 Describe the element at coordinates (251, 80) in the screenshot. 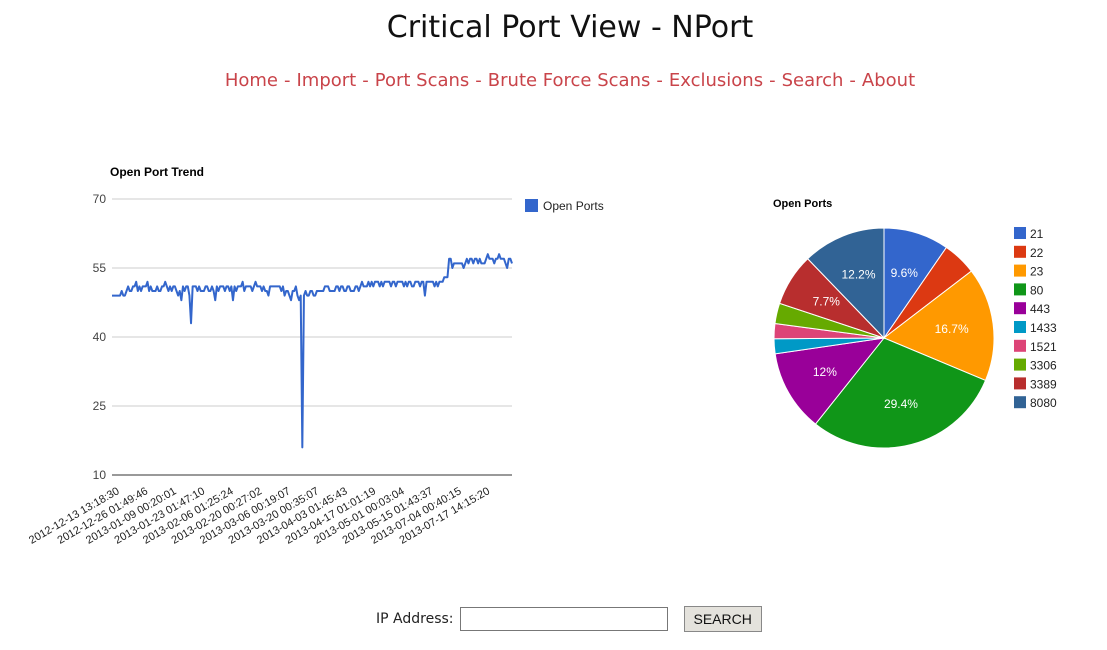

I see `nav-home: Home` at that location.